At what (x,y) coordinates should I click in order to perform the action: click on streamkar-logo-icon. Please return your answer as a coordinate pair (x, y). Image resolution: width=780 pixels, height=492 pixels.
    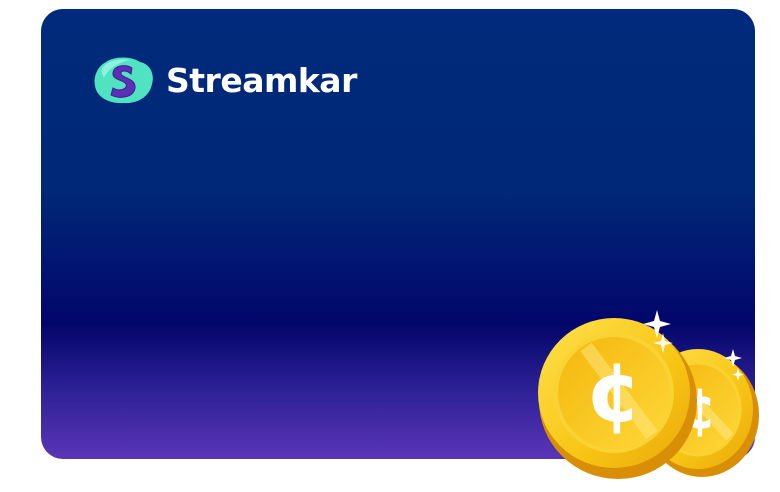
    Looking at the image, I should click on (123, 80).